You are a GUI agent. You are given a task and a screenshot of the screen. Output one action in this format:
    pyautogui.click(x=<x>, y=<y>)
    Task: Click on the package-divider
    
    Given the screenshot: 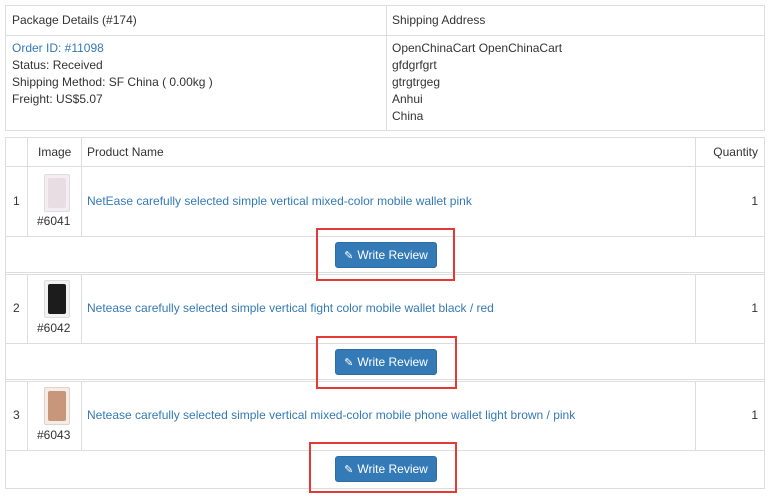 What is the action you would take?
    pyautogui.click(x=386, y=68)
    